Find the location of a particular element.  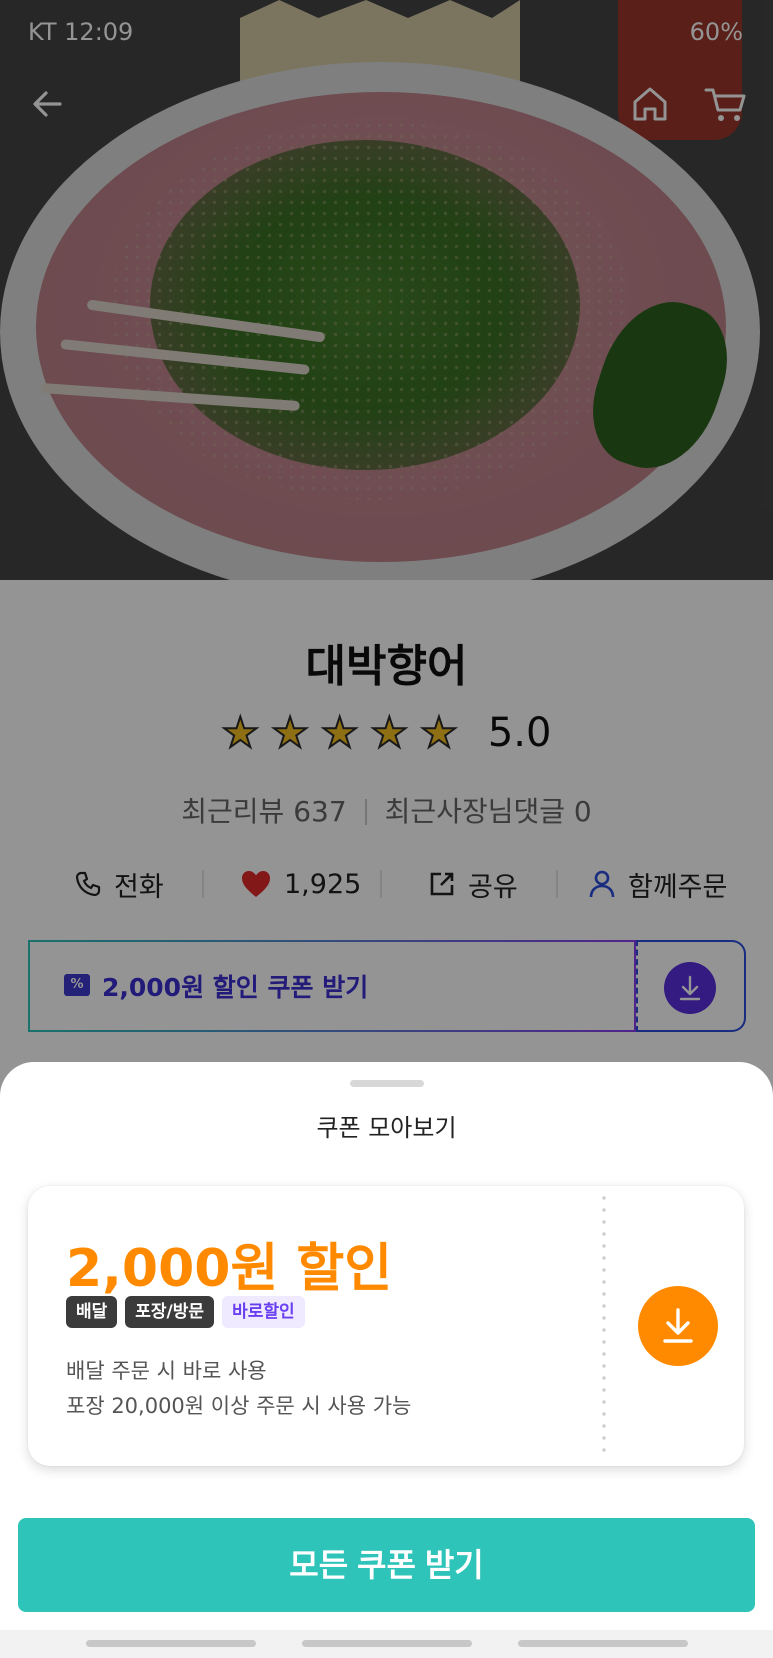

coupon-condition-pickup: 포장 20,000원 이상 주문 시 사용 가능 is located at coordinates (239, 1406).